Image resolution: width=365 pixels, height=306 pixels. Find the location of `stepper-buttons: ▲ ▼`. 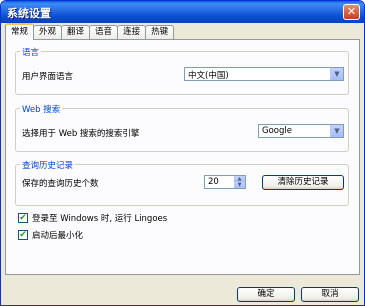

stepper-buttons: ▲ ▼ is located at coordinates (239, 182).